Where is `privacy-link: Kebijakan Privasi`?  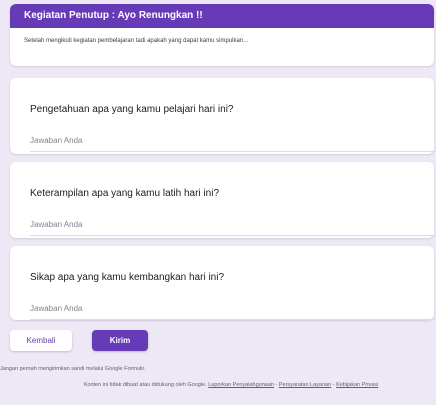
privacy-link: Kebijakan Privasi is located at coordinates (357, 385).